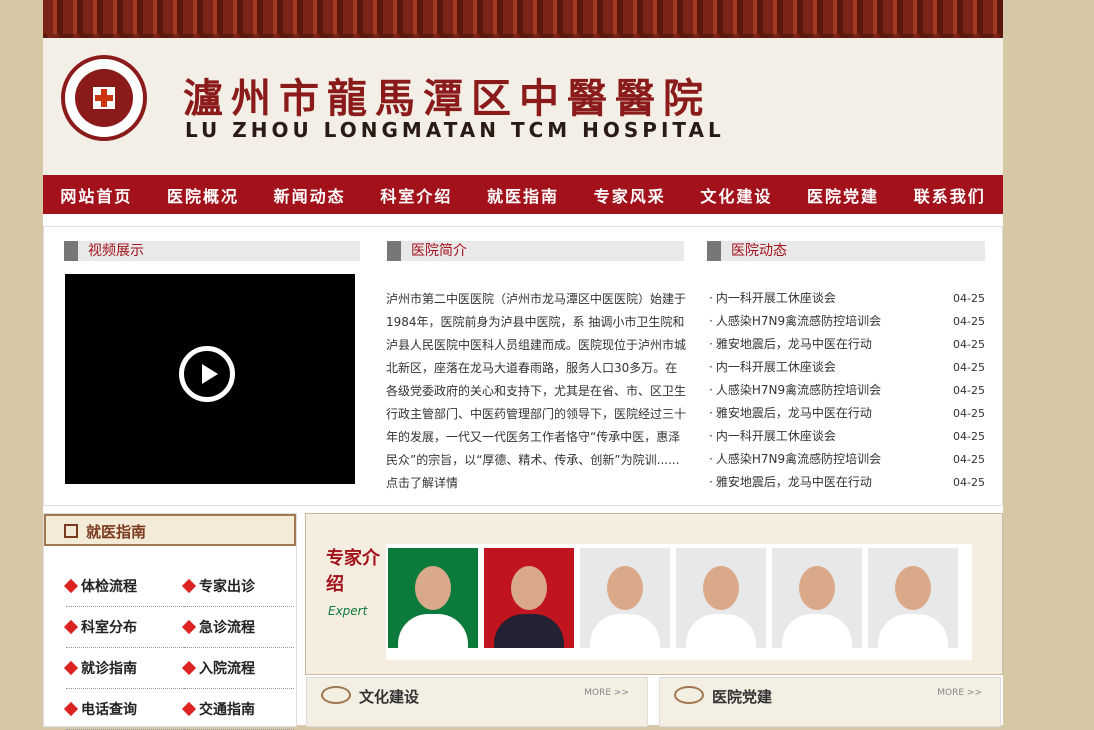 The width and height of the screenshot is (1094, 730). What do you see at coordinates (447, 98) in the screenshot?
I see `site-title-cn: 瀘州市龍馬潭区中醫醫院` at bounding box center [447, 98].